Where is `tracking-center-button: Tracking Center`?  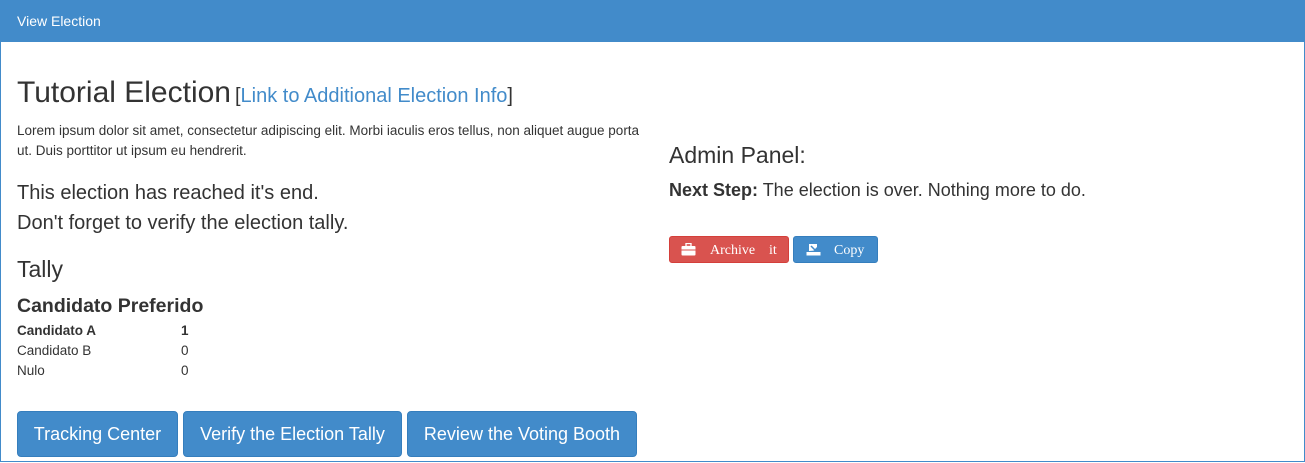 tracking-center-button: Tracking Center is located at coordinates (97, 434).